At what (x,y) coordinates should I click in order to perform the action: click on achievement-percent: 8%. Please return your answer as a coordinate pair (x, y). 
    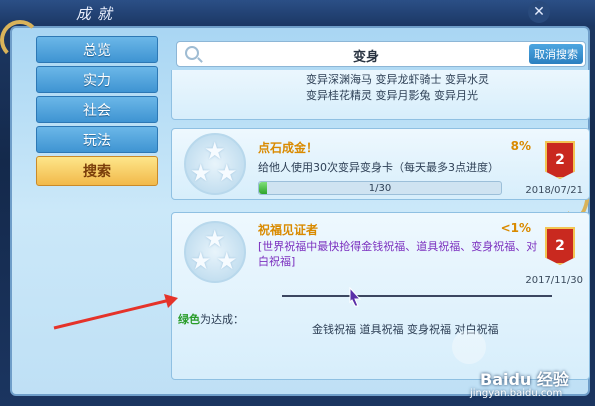
    Looking at the image, I should click on (520, 146).